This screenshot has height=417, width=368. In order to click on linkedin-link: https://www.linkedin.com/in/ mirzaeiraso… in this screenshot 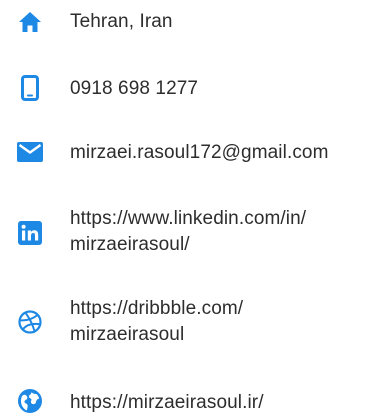, I will do `click(216, 232)`.